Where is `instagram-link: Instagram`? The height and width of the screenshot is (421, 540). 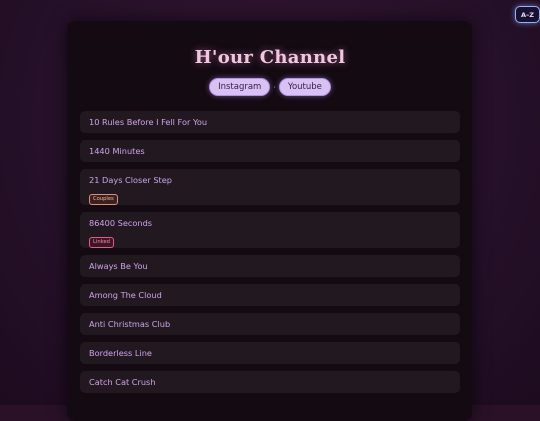 instagram-link: Instagram is located at coordinates (239, 87).